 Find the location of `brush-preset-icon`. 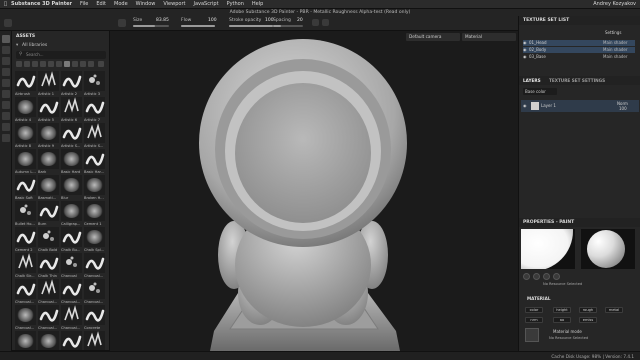

brush-preset-icon is located at coordinates (122, 23).